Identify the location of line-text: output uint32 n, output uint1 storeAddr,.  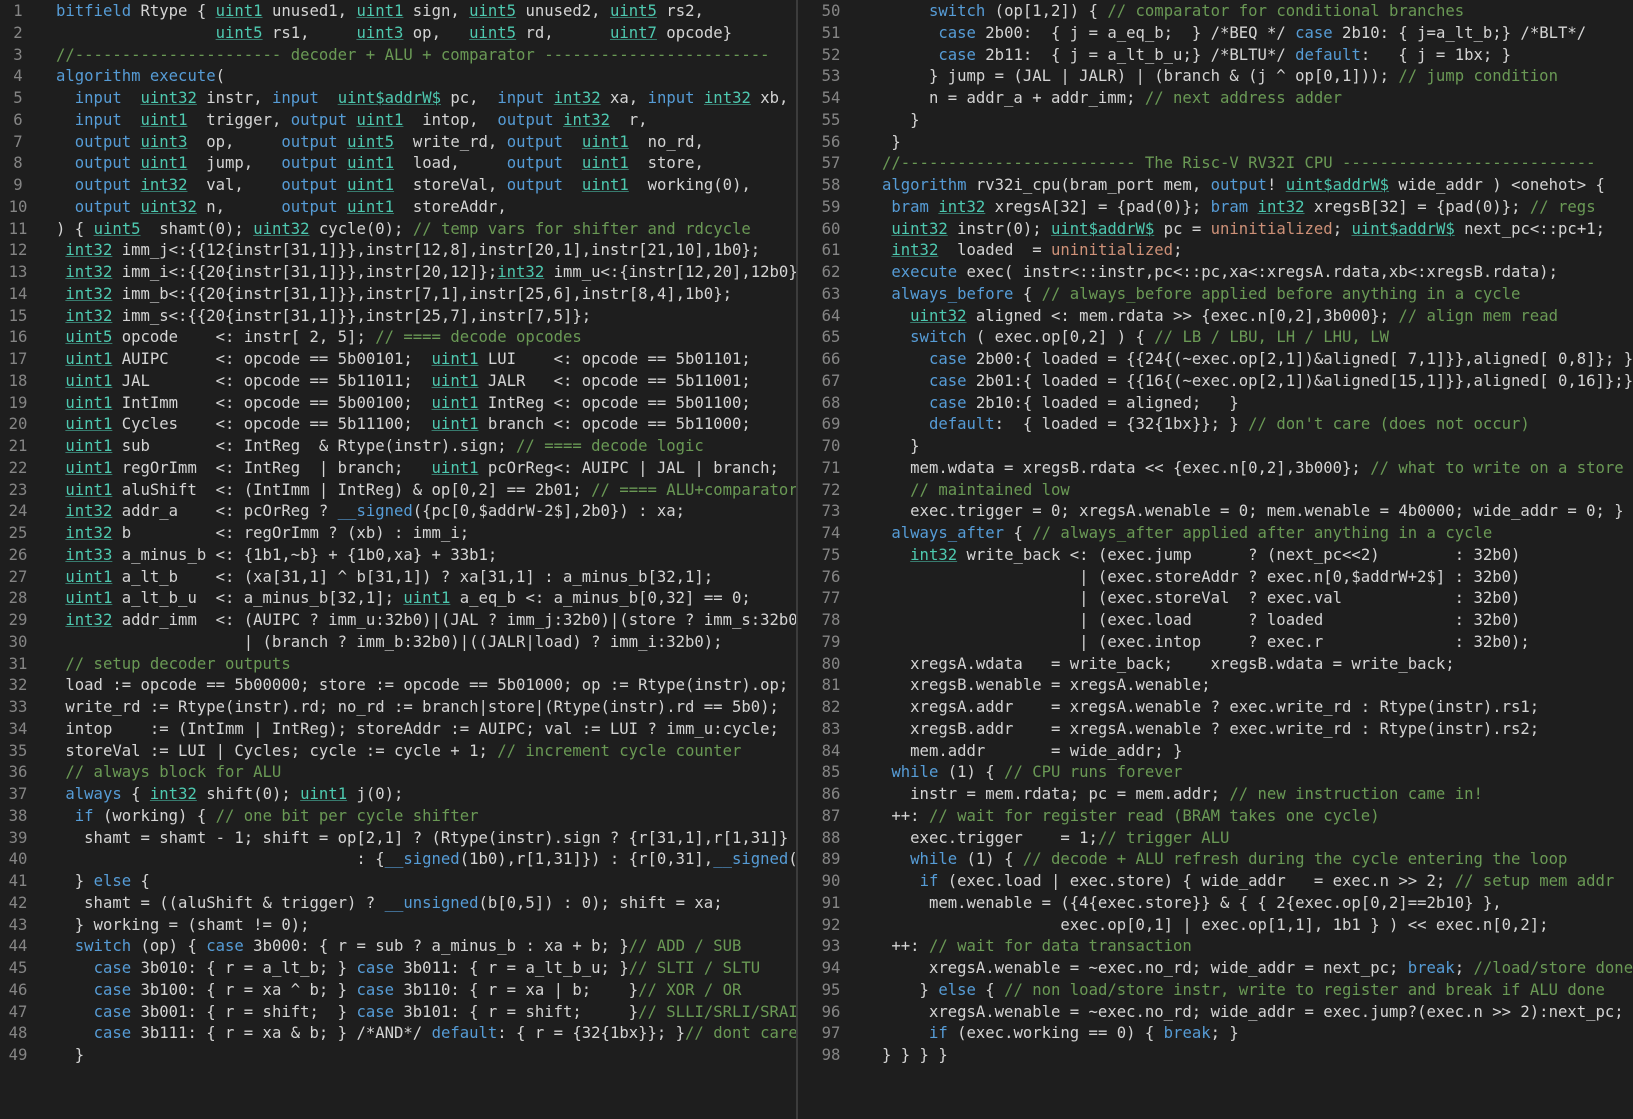
(281, 207).